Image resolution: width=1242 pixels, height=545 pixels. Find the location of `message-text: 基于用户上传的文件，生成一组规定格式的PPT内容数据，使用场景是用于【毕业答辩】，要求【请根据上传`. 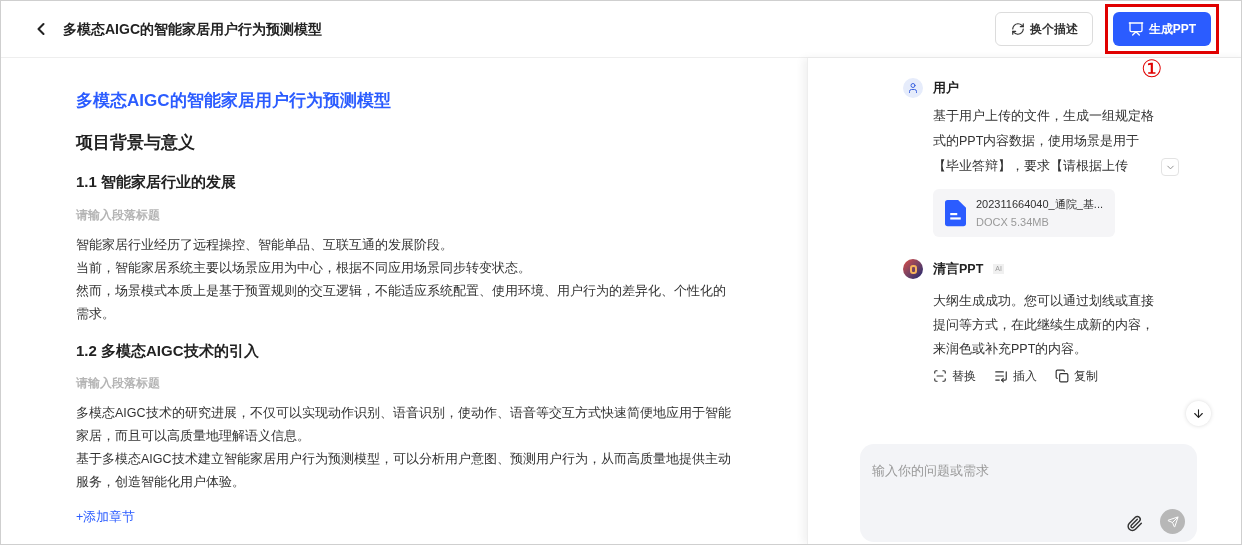

message-text: 基于用户上传的文件，生成一组规定格式的PPT内容数据，使用场景是用于【毕业答辩】，要求【请根据上传 is located at coordinates (1044, 141).